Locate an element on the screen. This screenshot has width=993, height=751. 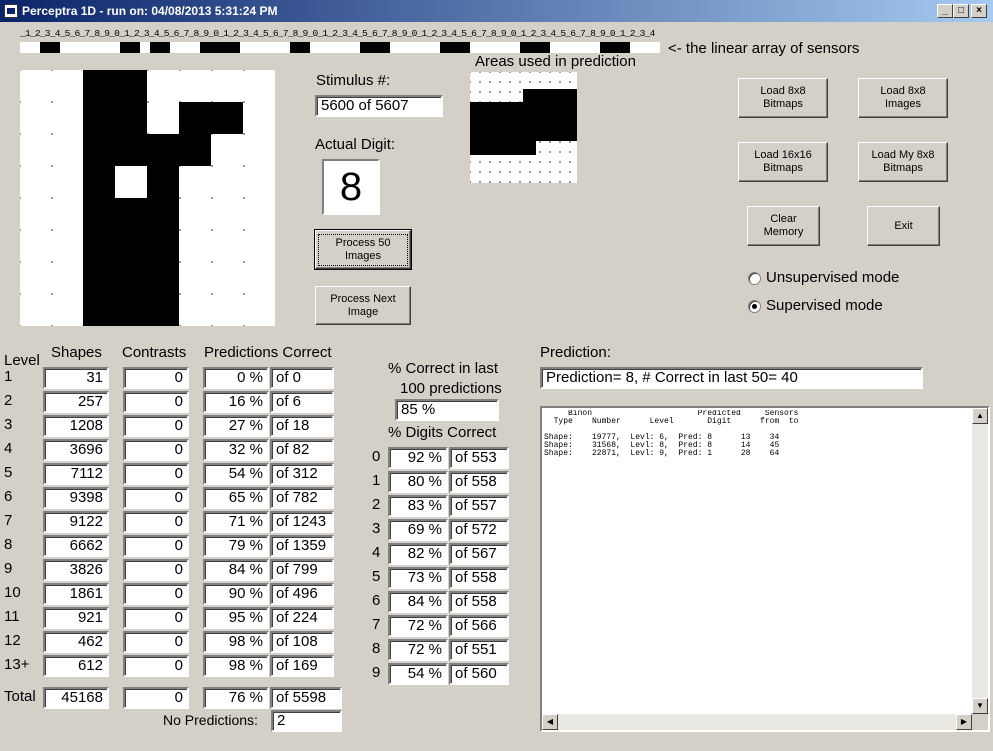
shapes-field: 9398 is located at coordinates (76, 498).